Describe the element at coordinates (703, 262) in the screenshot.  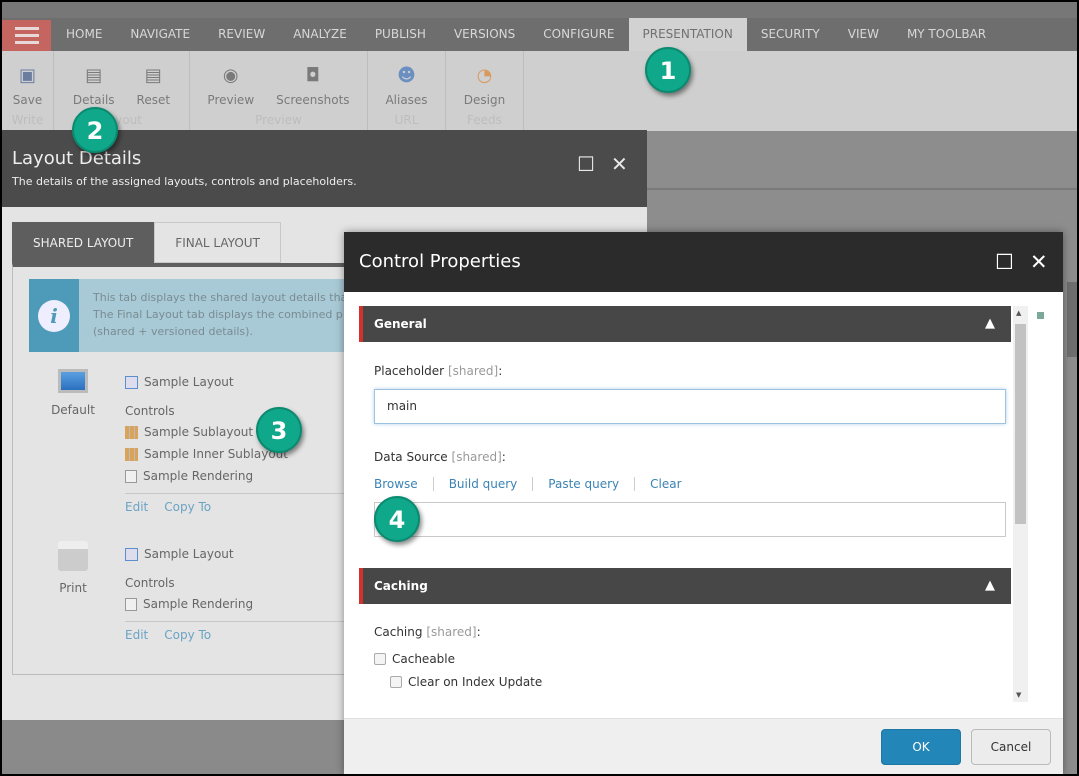
I see `cp-title: Control Properties` at that location.